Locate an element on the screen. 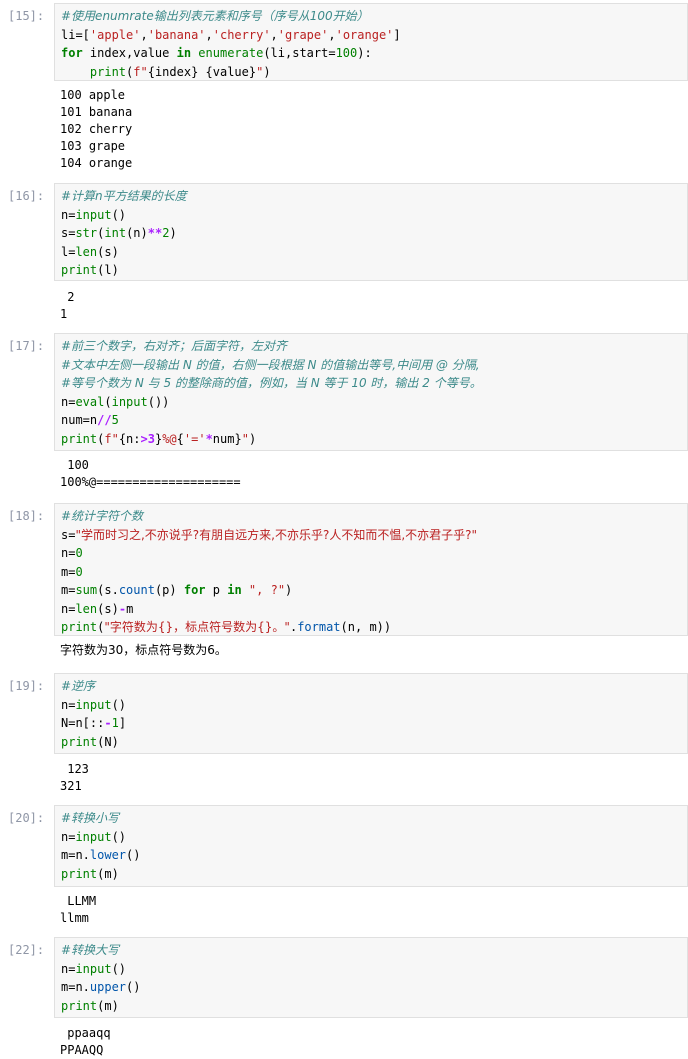 This screenshot has height=1059, width=688. code-token: #转换小写 is located at coordinates (90, 818).